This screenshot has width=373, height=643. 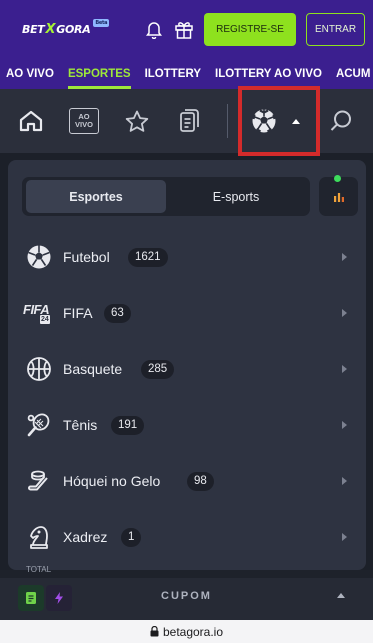 I want to click on sport-type-switch: Esportes E-sports, so click(x=166, y=196).